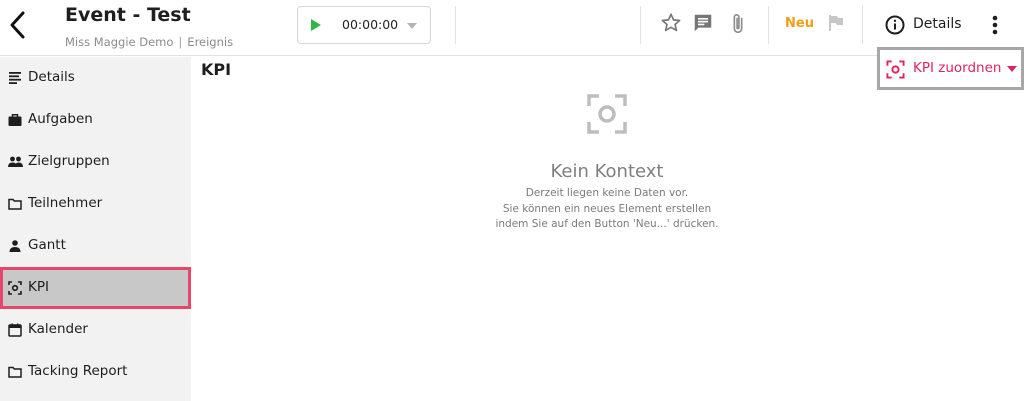 The height and width of the screenshot is (401, 1024). I want to click on sidebar-item-kpi: KPI, so click(95, 288).